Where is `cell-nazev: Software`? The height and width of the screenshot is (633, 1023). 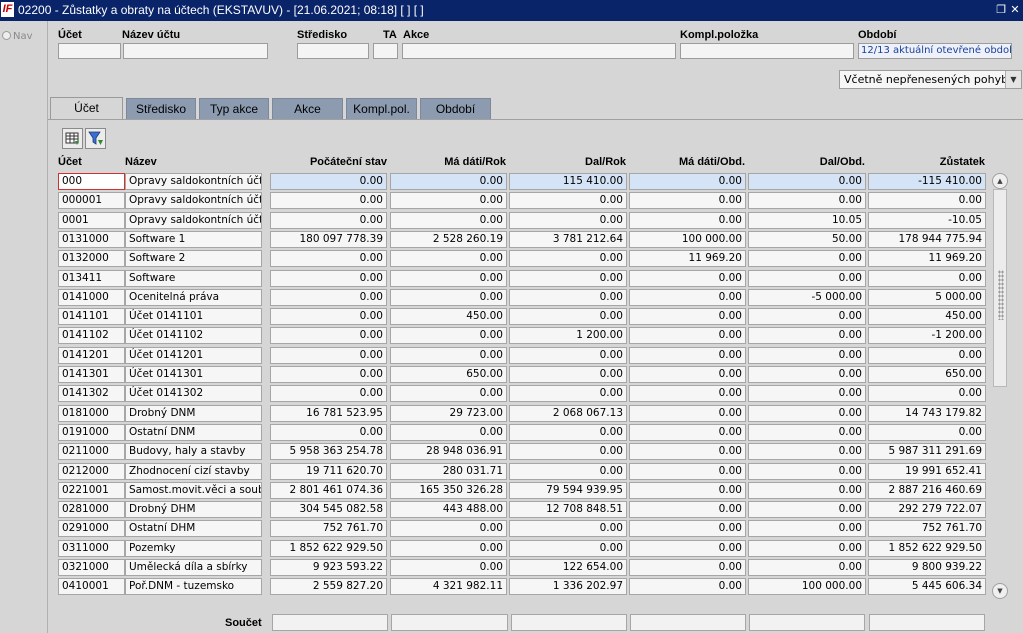 cell-nazev: Software is located at coordinates (193, 278).